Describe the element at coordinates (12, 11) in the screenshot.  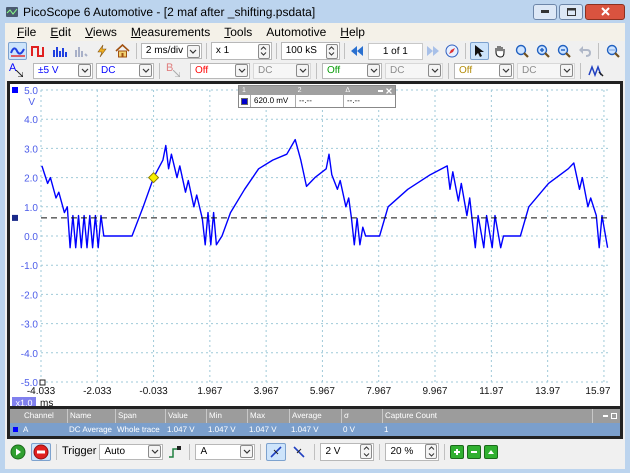
I see `app-logo-icon` at that location.